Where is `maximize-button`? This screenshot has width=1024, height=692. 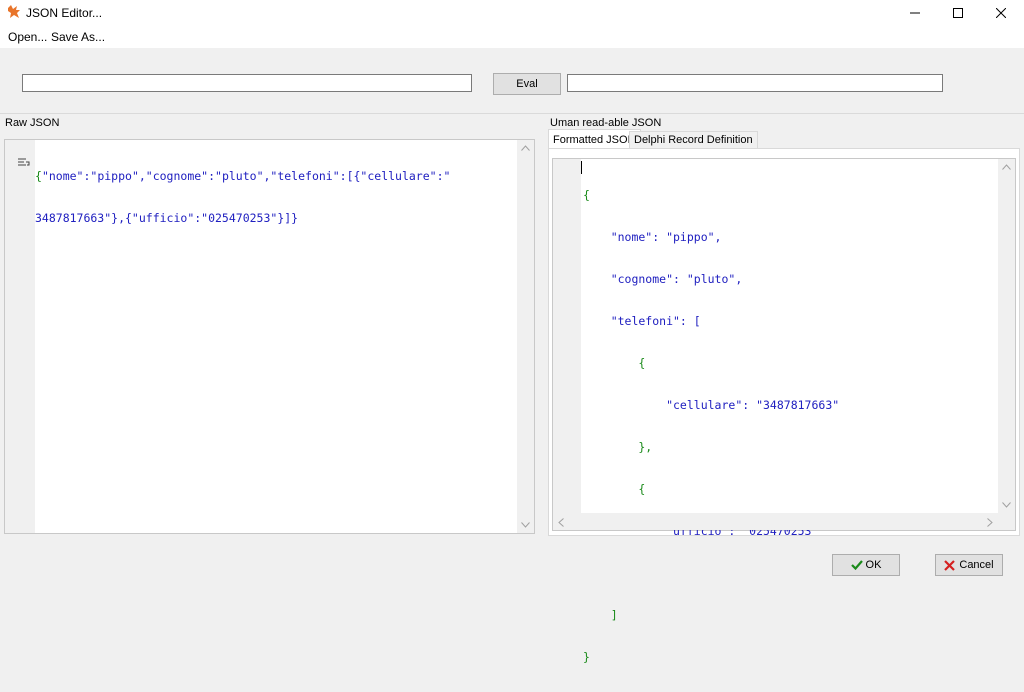
maximize-button is located at coordinates (958, 13).